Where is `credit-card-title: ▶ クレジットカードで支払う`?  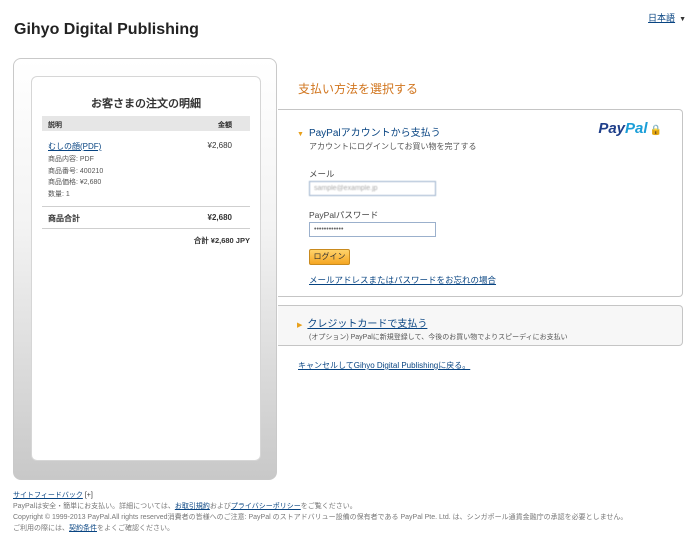 credit-card-title: ▶ クレジットカードで支払う is located at coordinates (362, 322).